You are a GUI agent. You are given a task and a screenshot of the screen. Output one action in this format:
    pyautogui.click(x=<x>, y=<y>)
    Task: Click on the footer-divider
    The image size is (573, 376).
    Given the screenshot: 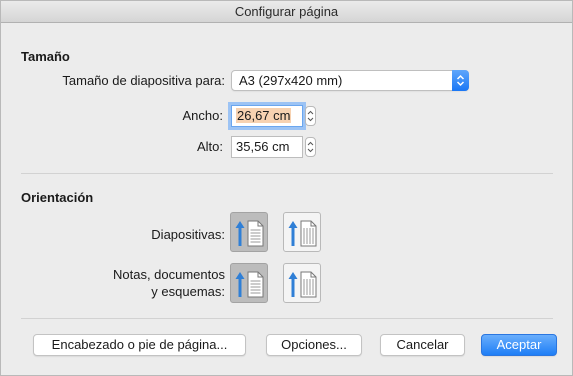 What is the action you would take?
    pyautogui.click(x=287, y=318)
    